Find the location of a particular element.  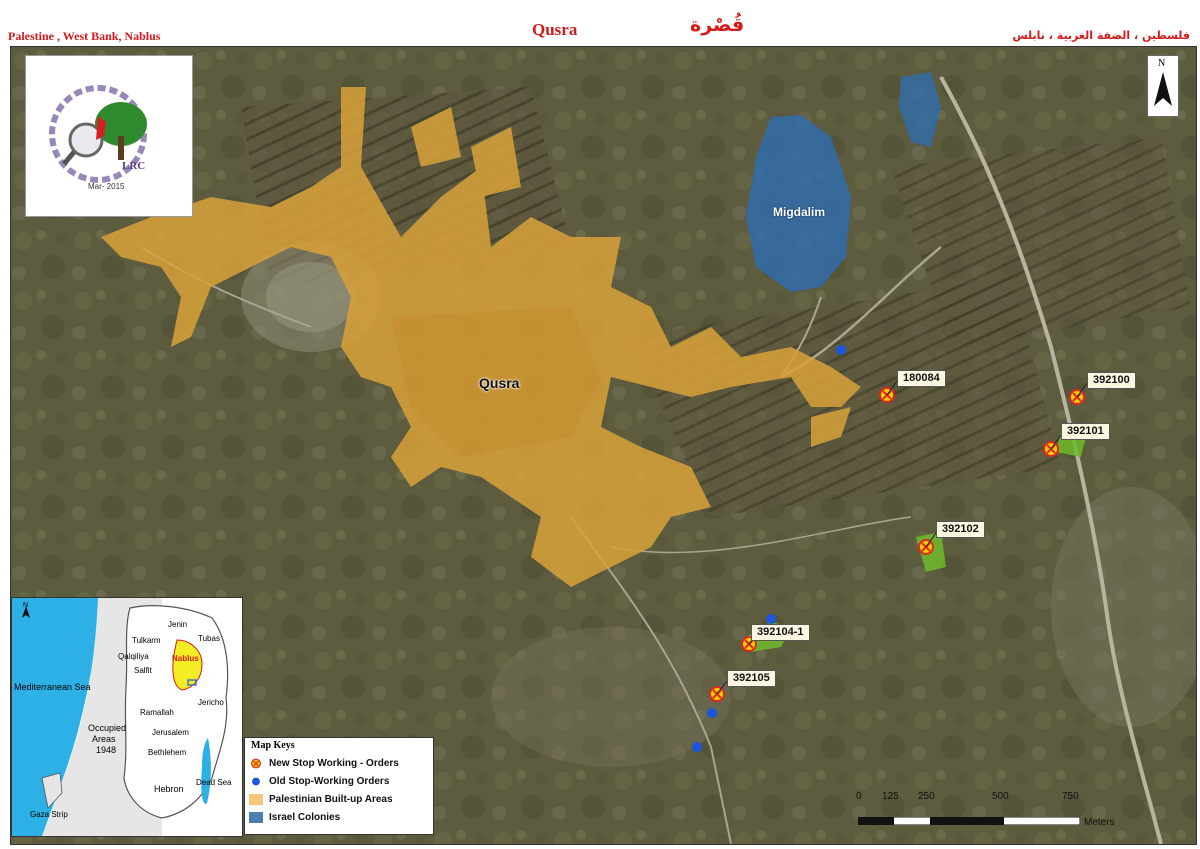

scale-tick: 500 is located at coordinates (1000, 796).